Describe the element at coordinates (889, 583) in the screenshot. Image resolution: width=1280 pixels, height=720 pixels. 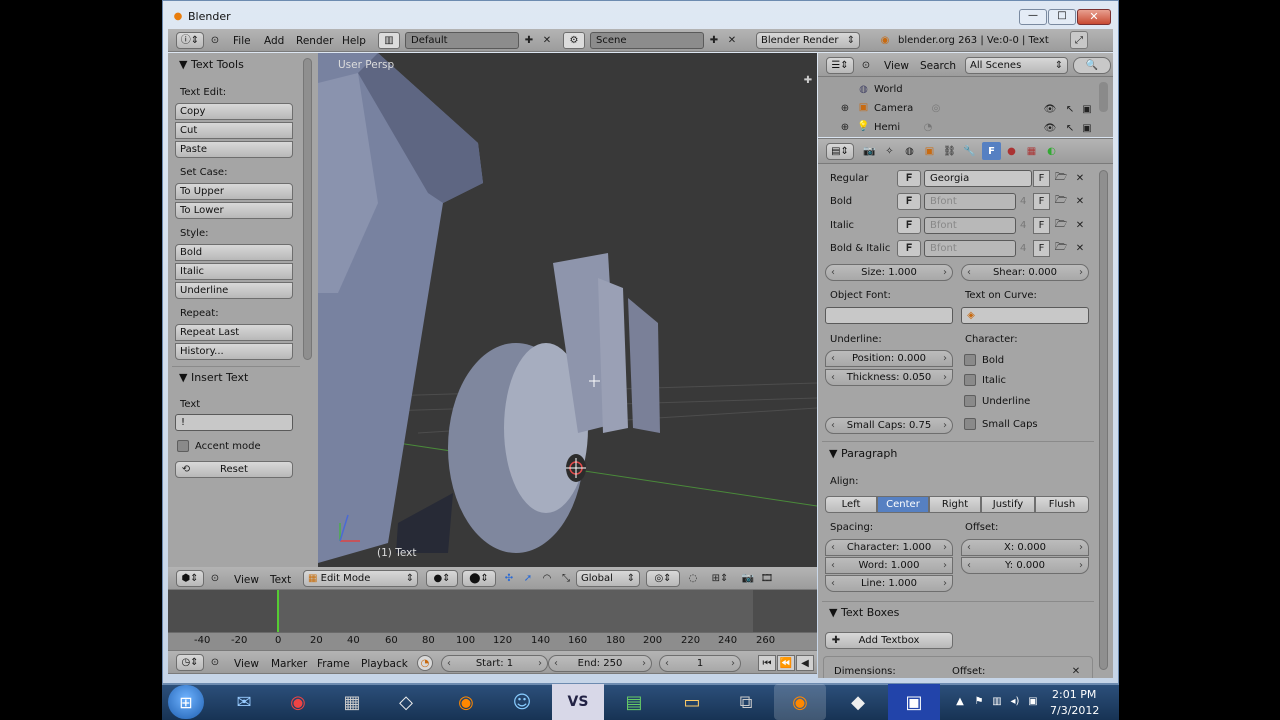
I see `line-spacing-field: Line: 1.000` at that location.